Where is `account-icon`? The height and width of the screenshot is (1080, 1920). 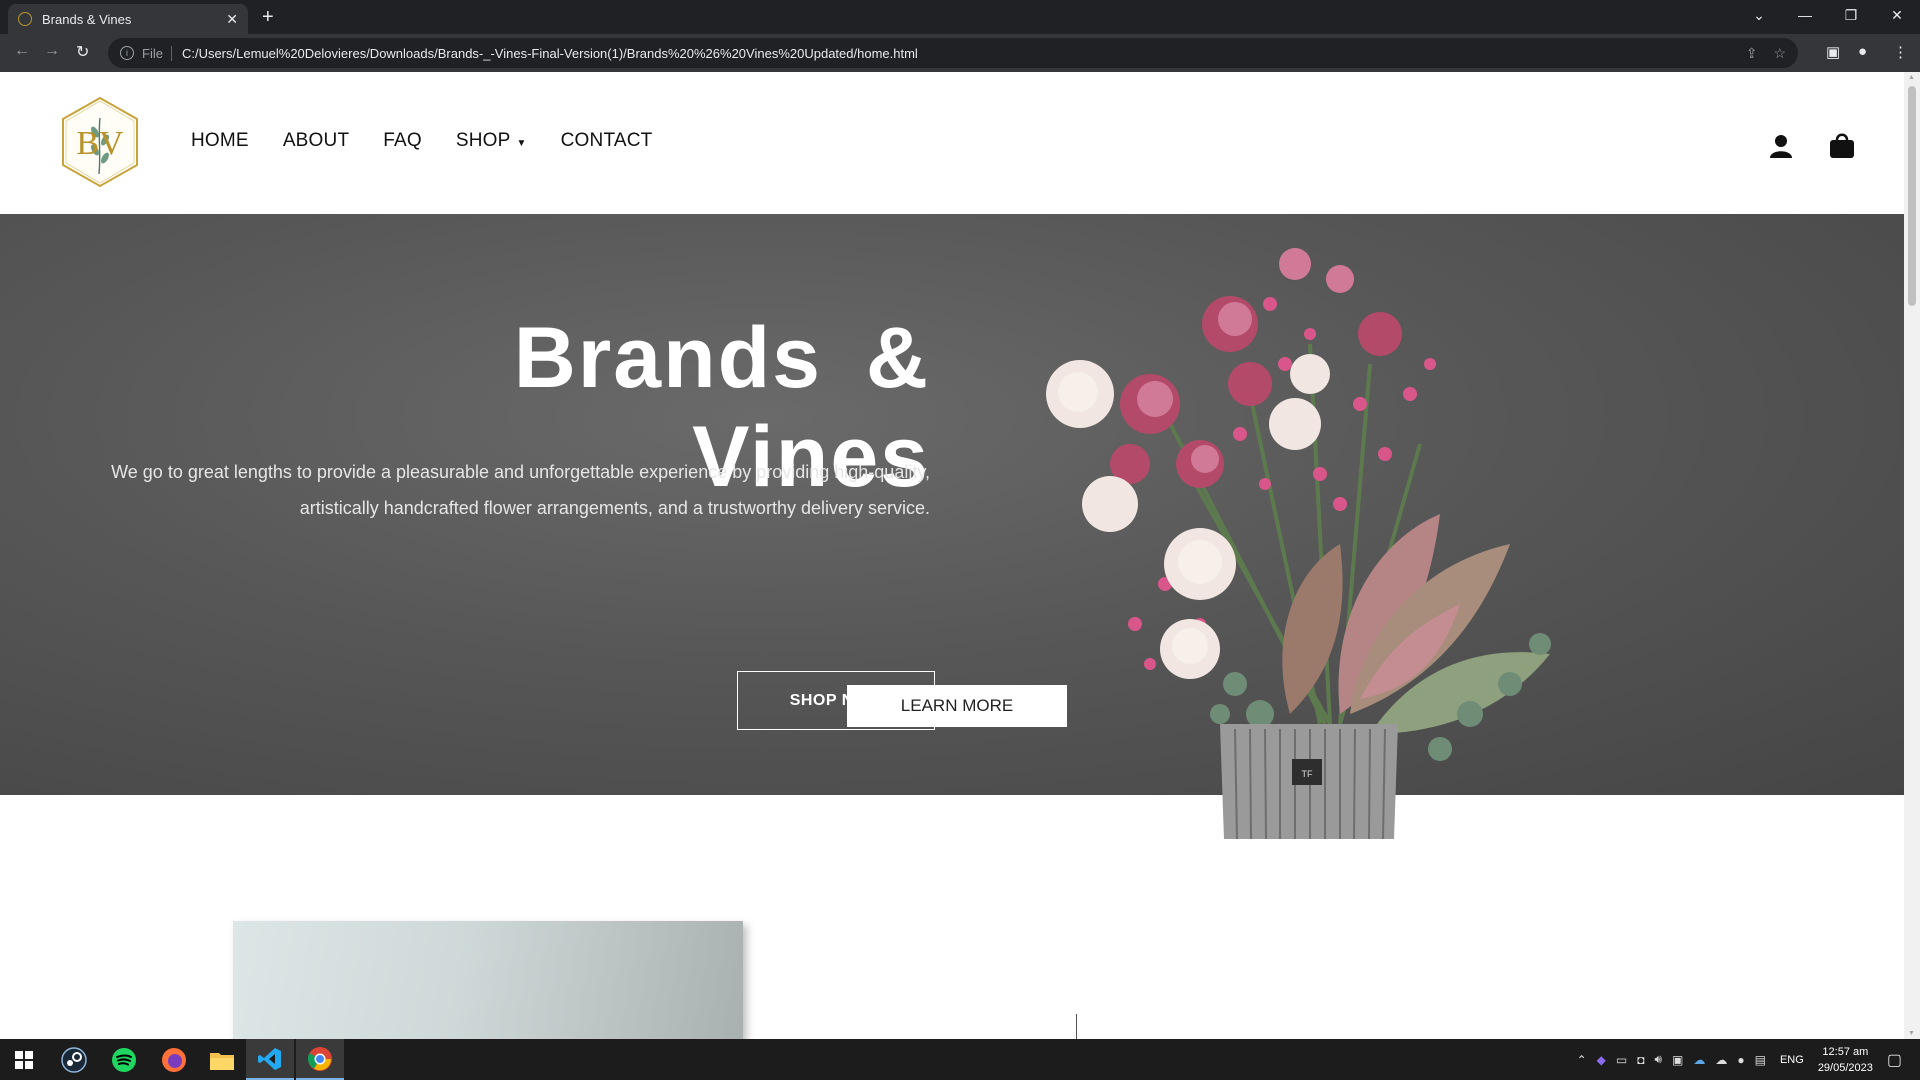
account-icon is located at coordinates (1781, 146).